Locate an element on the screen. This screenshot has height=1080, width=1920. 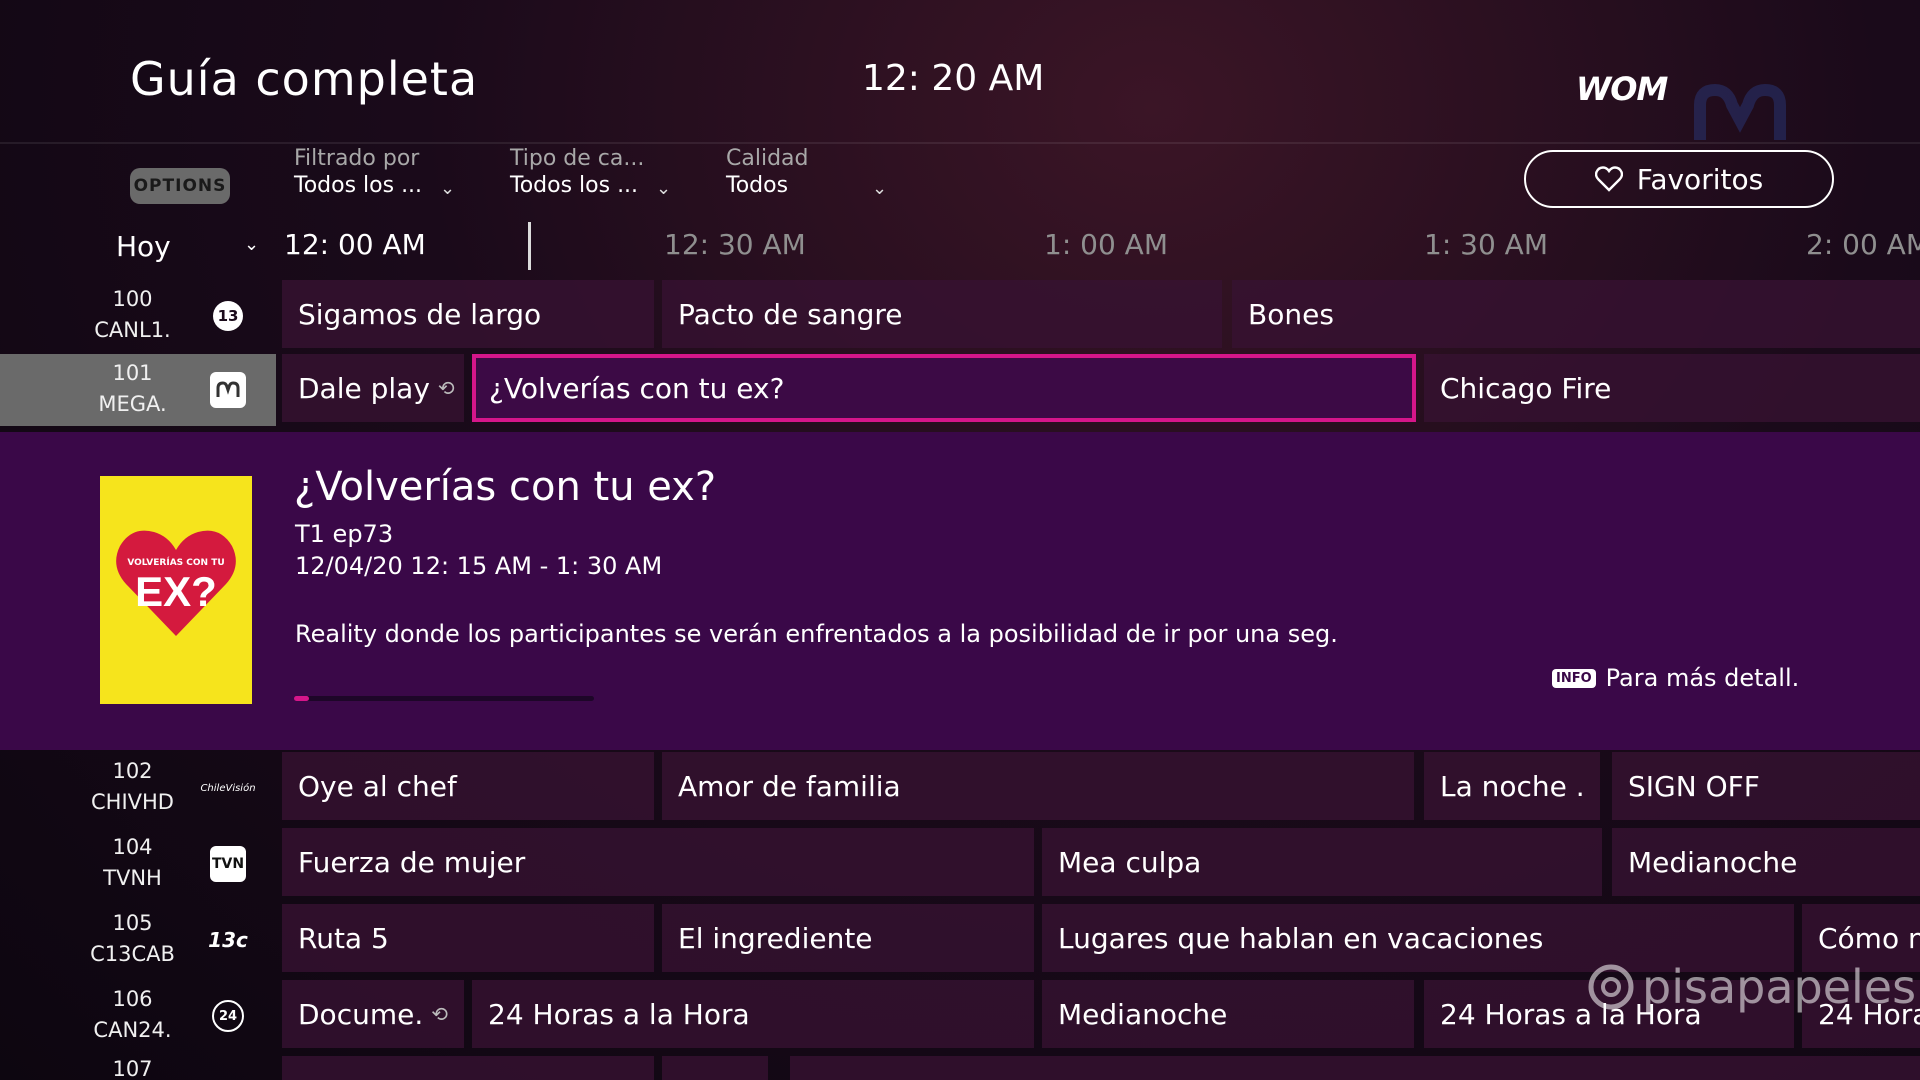
poster-title: EX? is located at coordinates (176, 591).